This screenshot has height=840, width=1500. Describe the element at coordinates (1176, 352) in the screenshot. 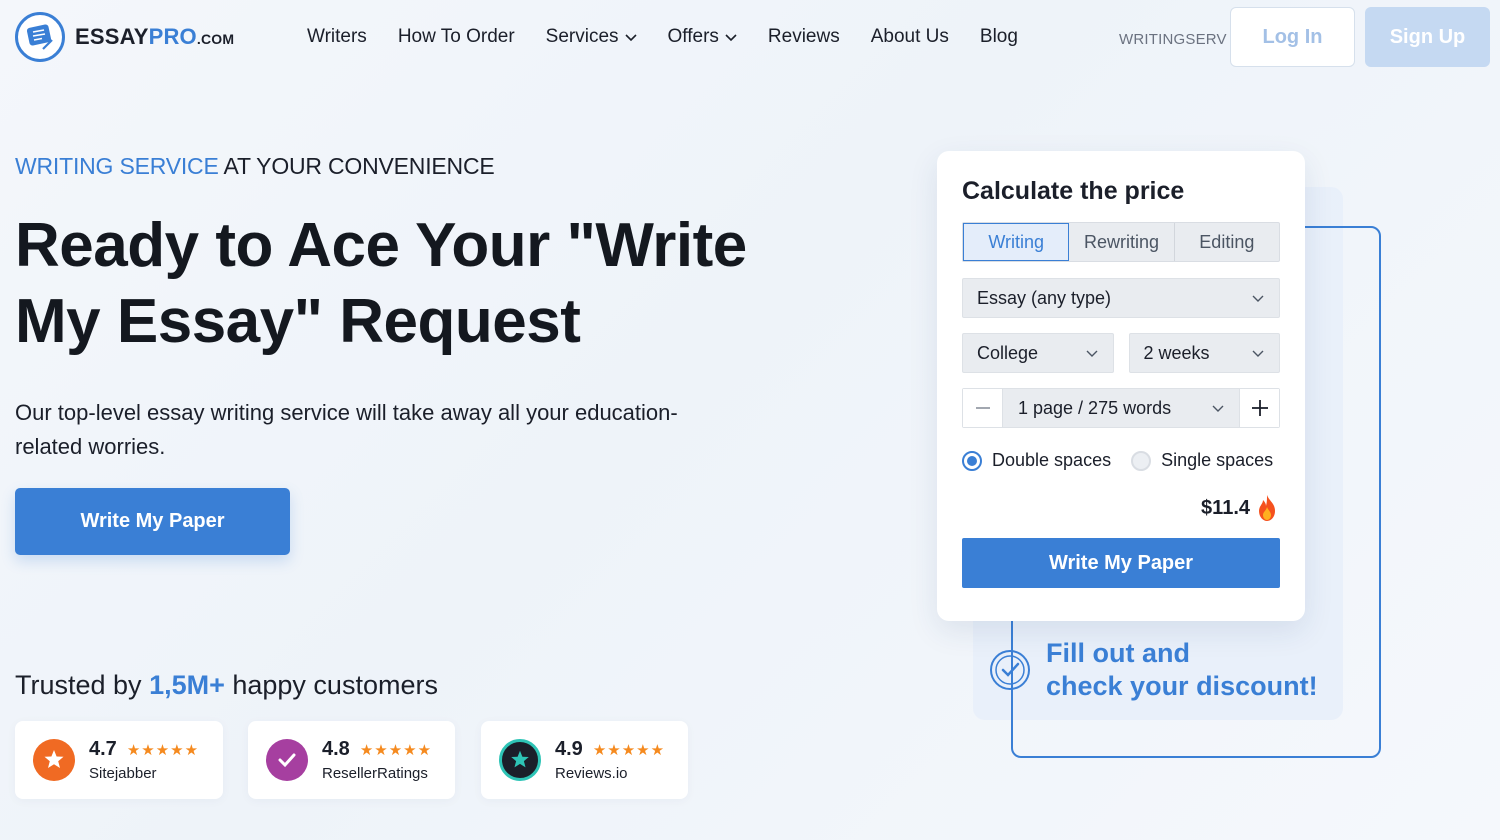

I see `deadline-value: 2 weeks` at that location.